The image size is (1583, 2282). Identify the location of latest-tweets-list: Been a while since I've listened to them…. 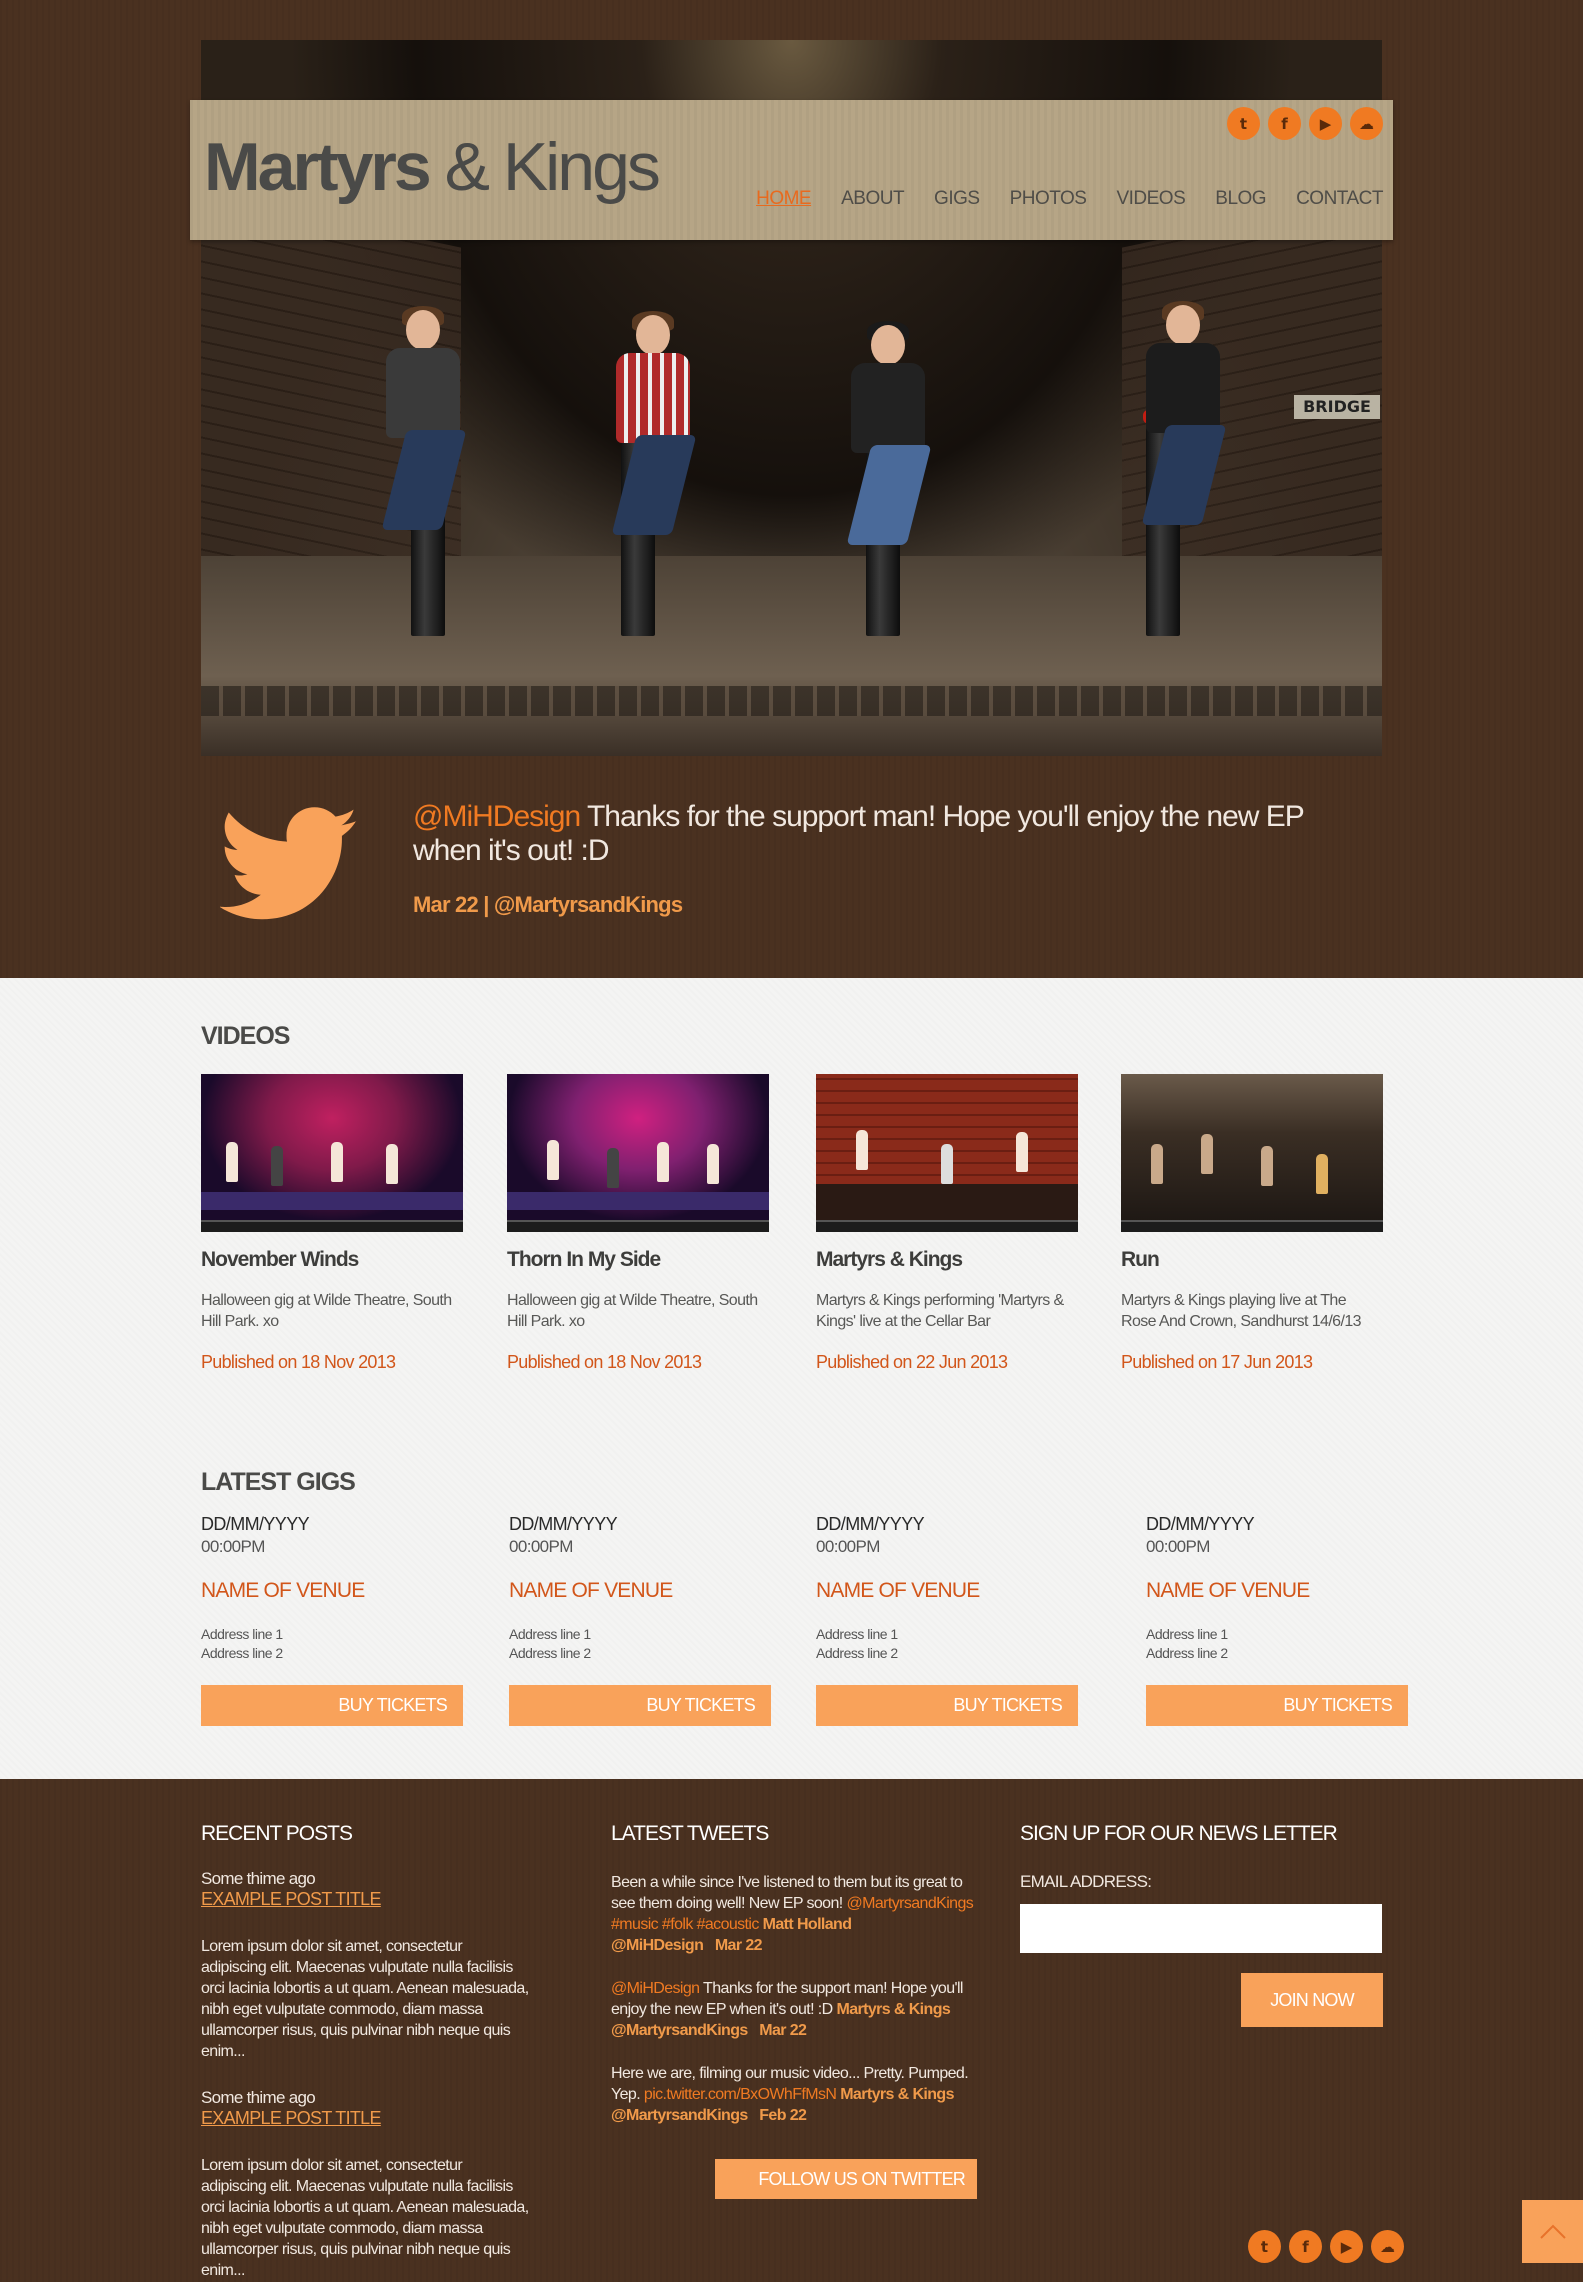
(796, 1999).